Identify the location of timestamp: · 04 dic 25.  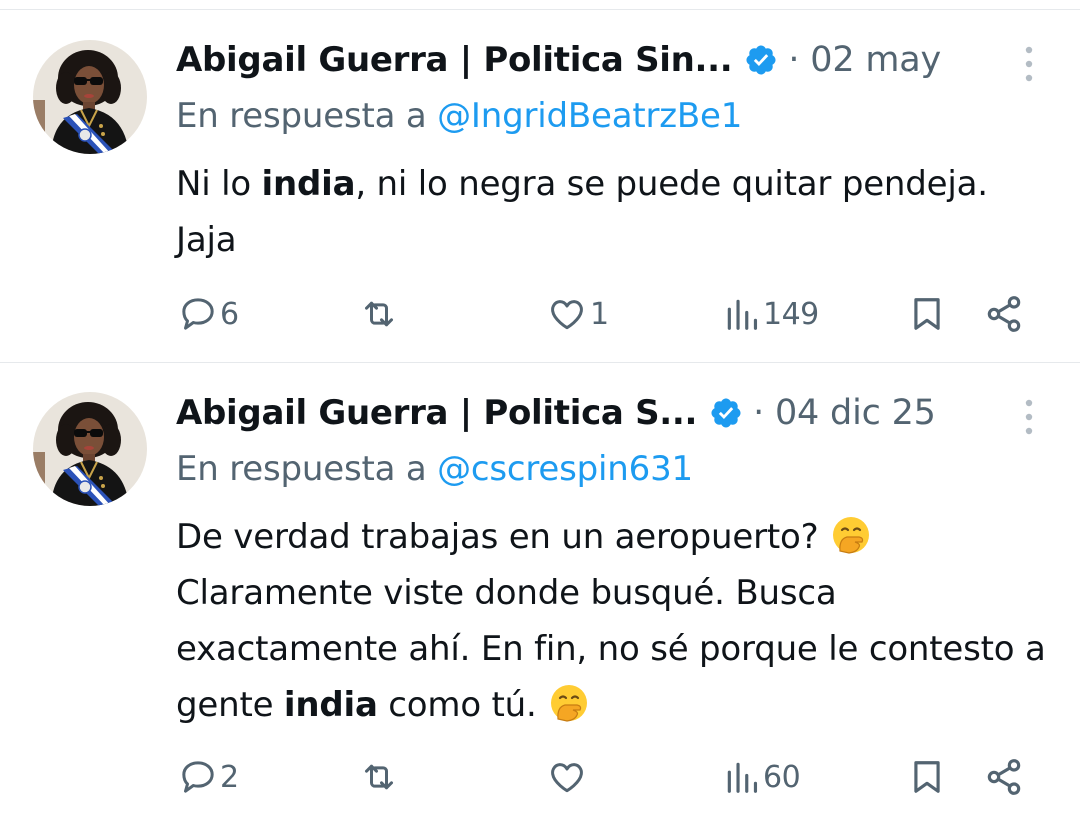
(844, 413).